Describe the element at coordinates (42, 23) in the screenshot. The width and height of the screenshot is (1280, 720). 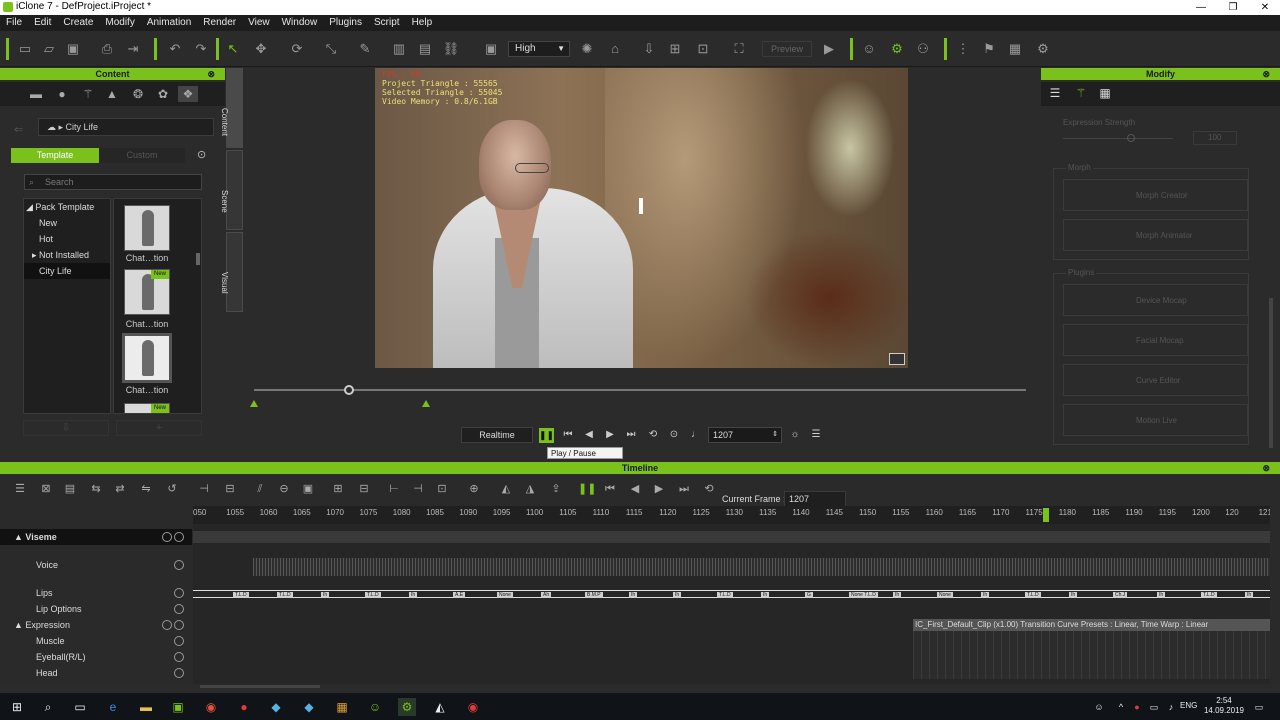
I see `menu-edit: Edit` at that location.